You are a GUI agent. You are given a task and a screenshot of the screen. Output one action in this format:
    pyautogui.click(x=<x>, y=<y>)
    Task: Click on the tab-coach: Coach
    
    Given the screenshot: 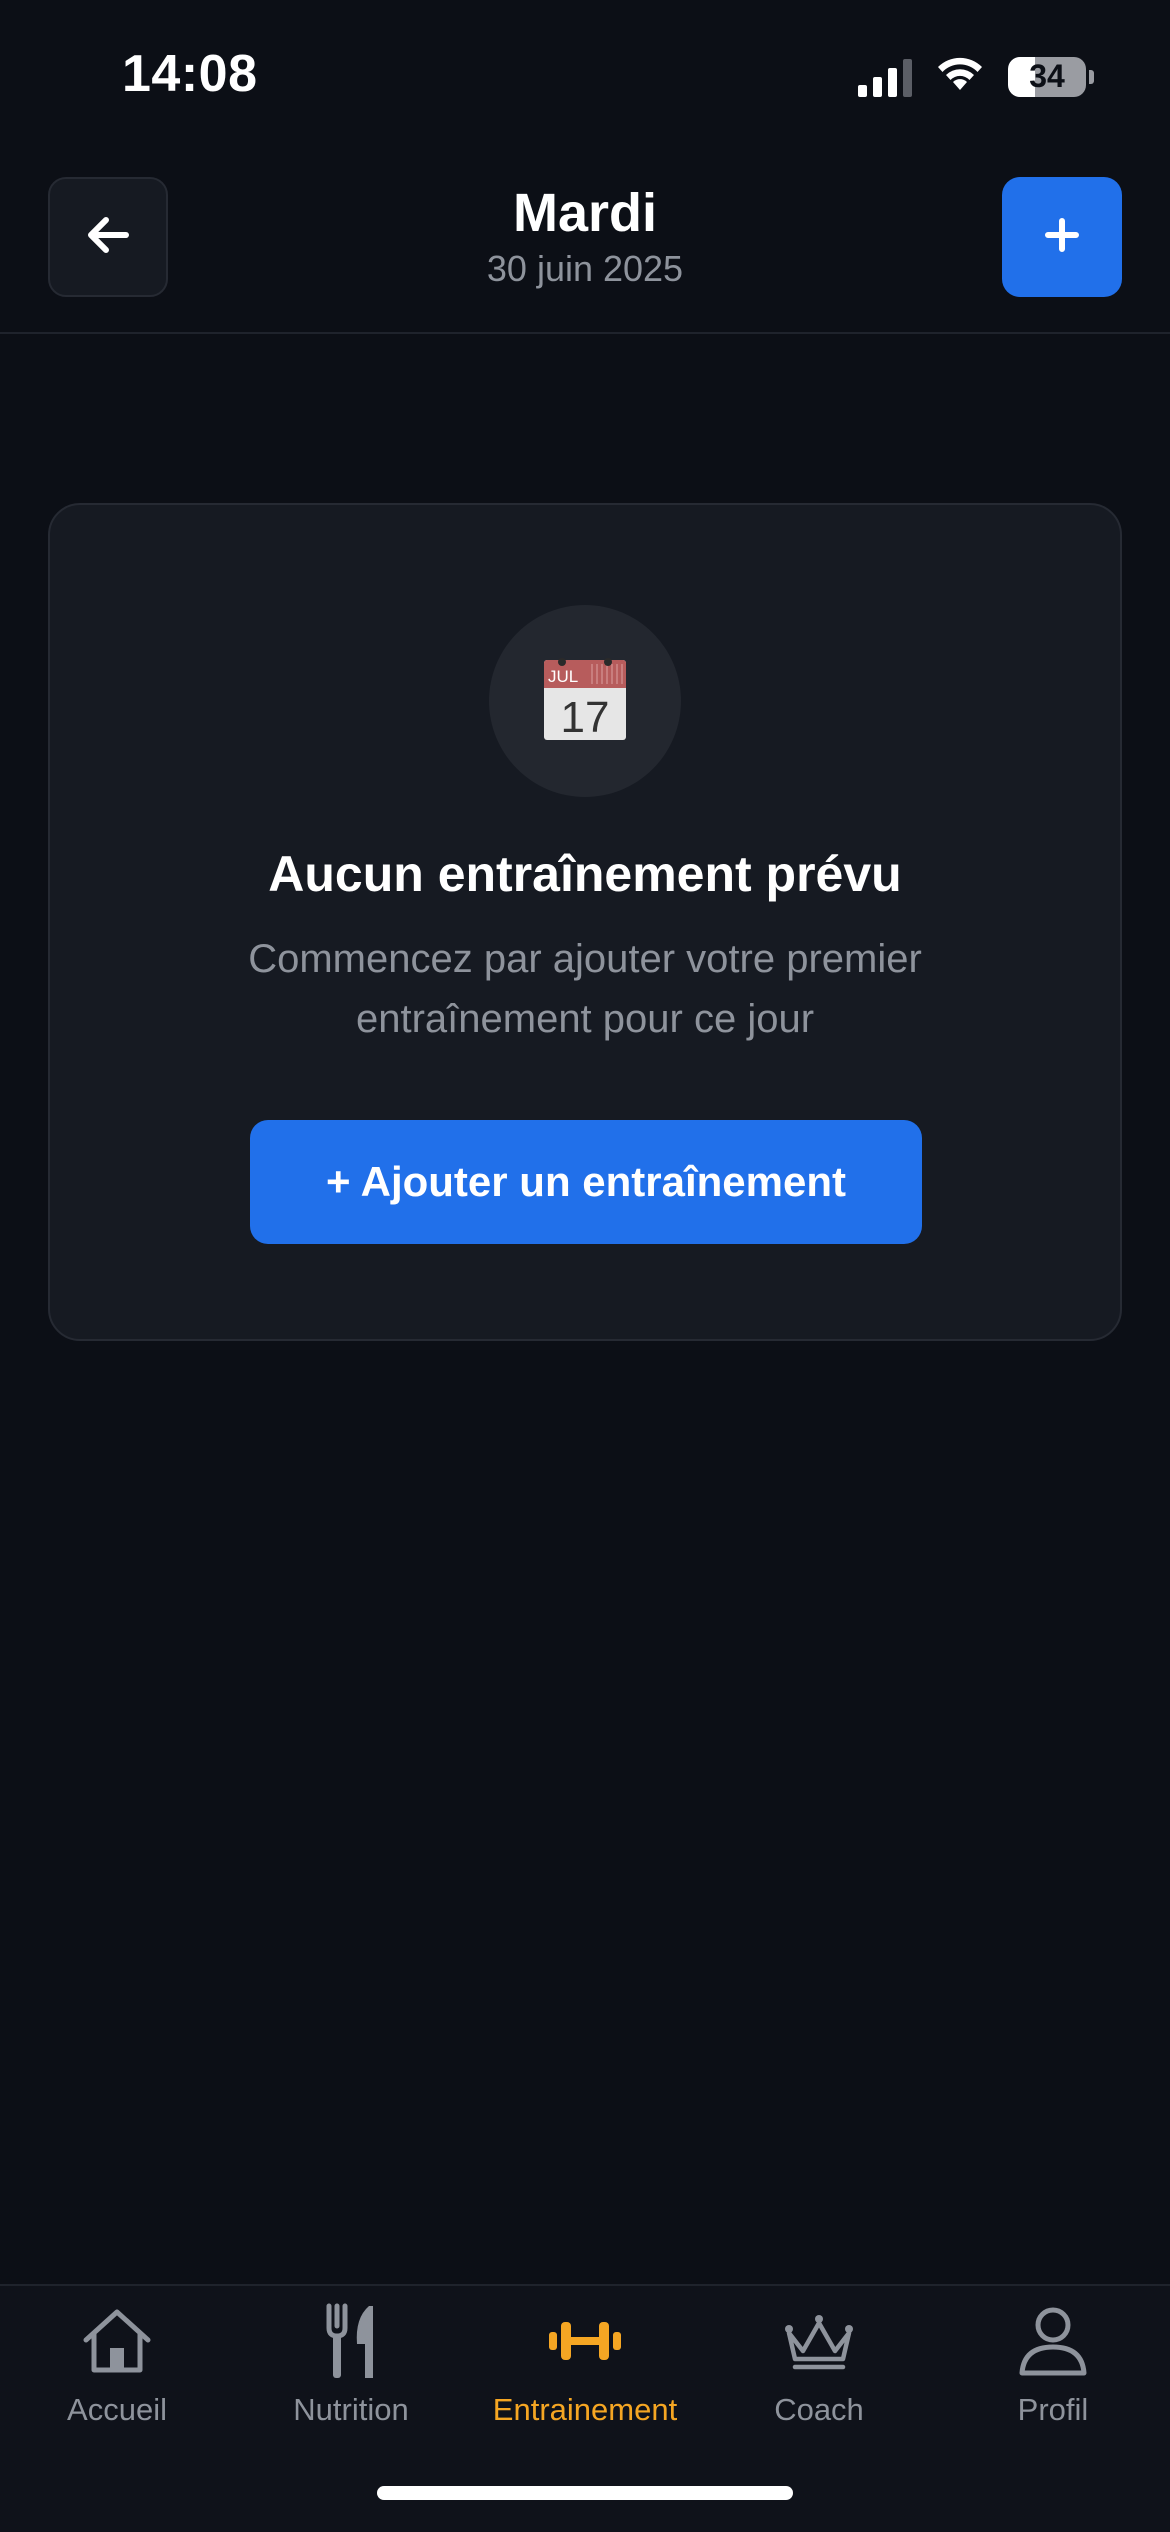 What is the action you would take?
    pyautogui.click(x=819, y=2370)
    